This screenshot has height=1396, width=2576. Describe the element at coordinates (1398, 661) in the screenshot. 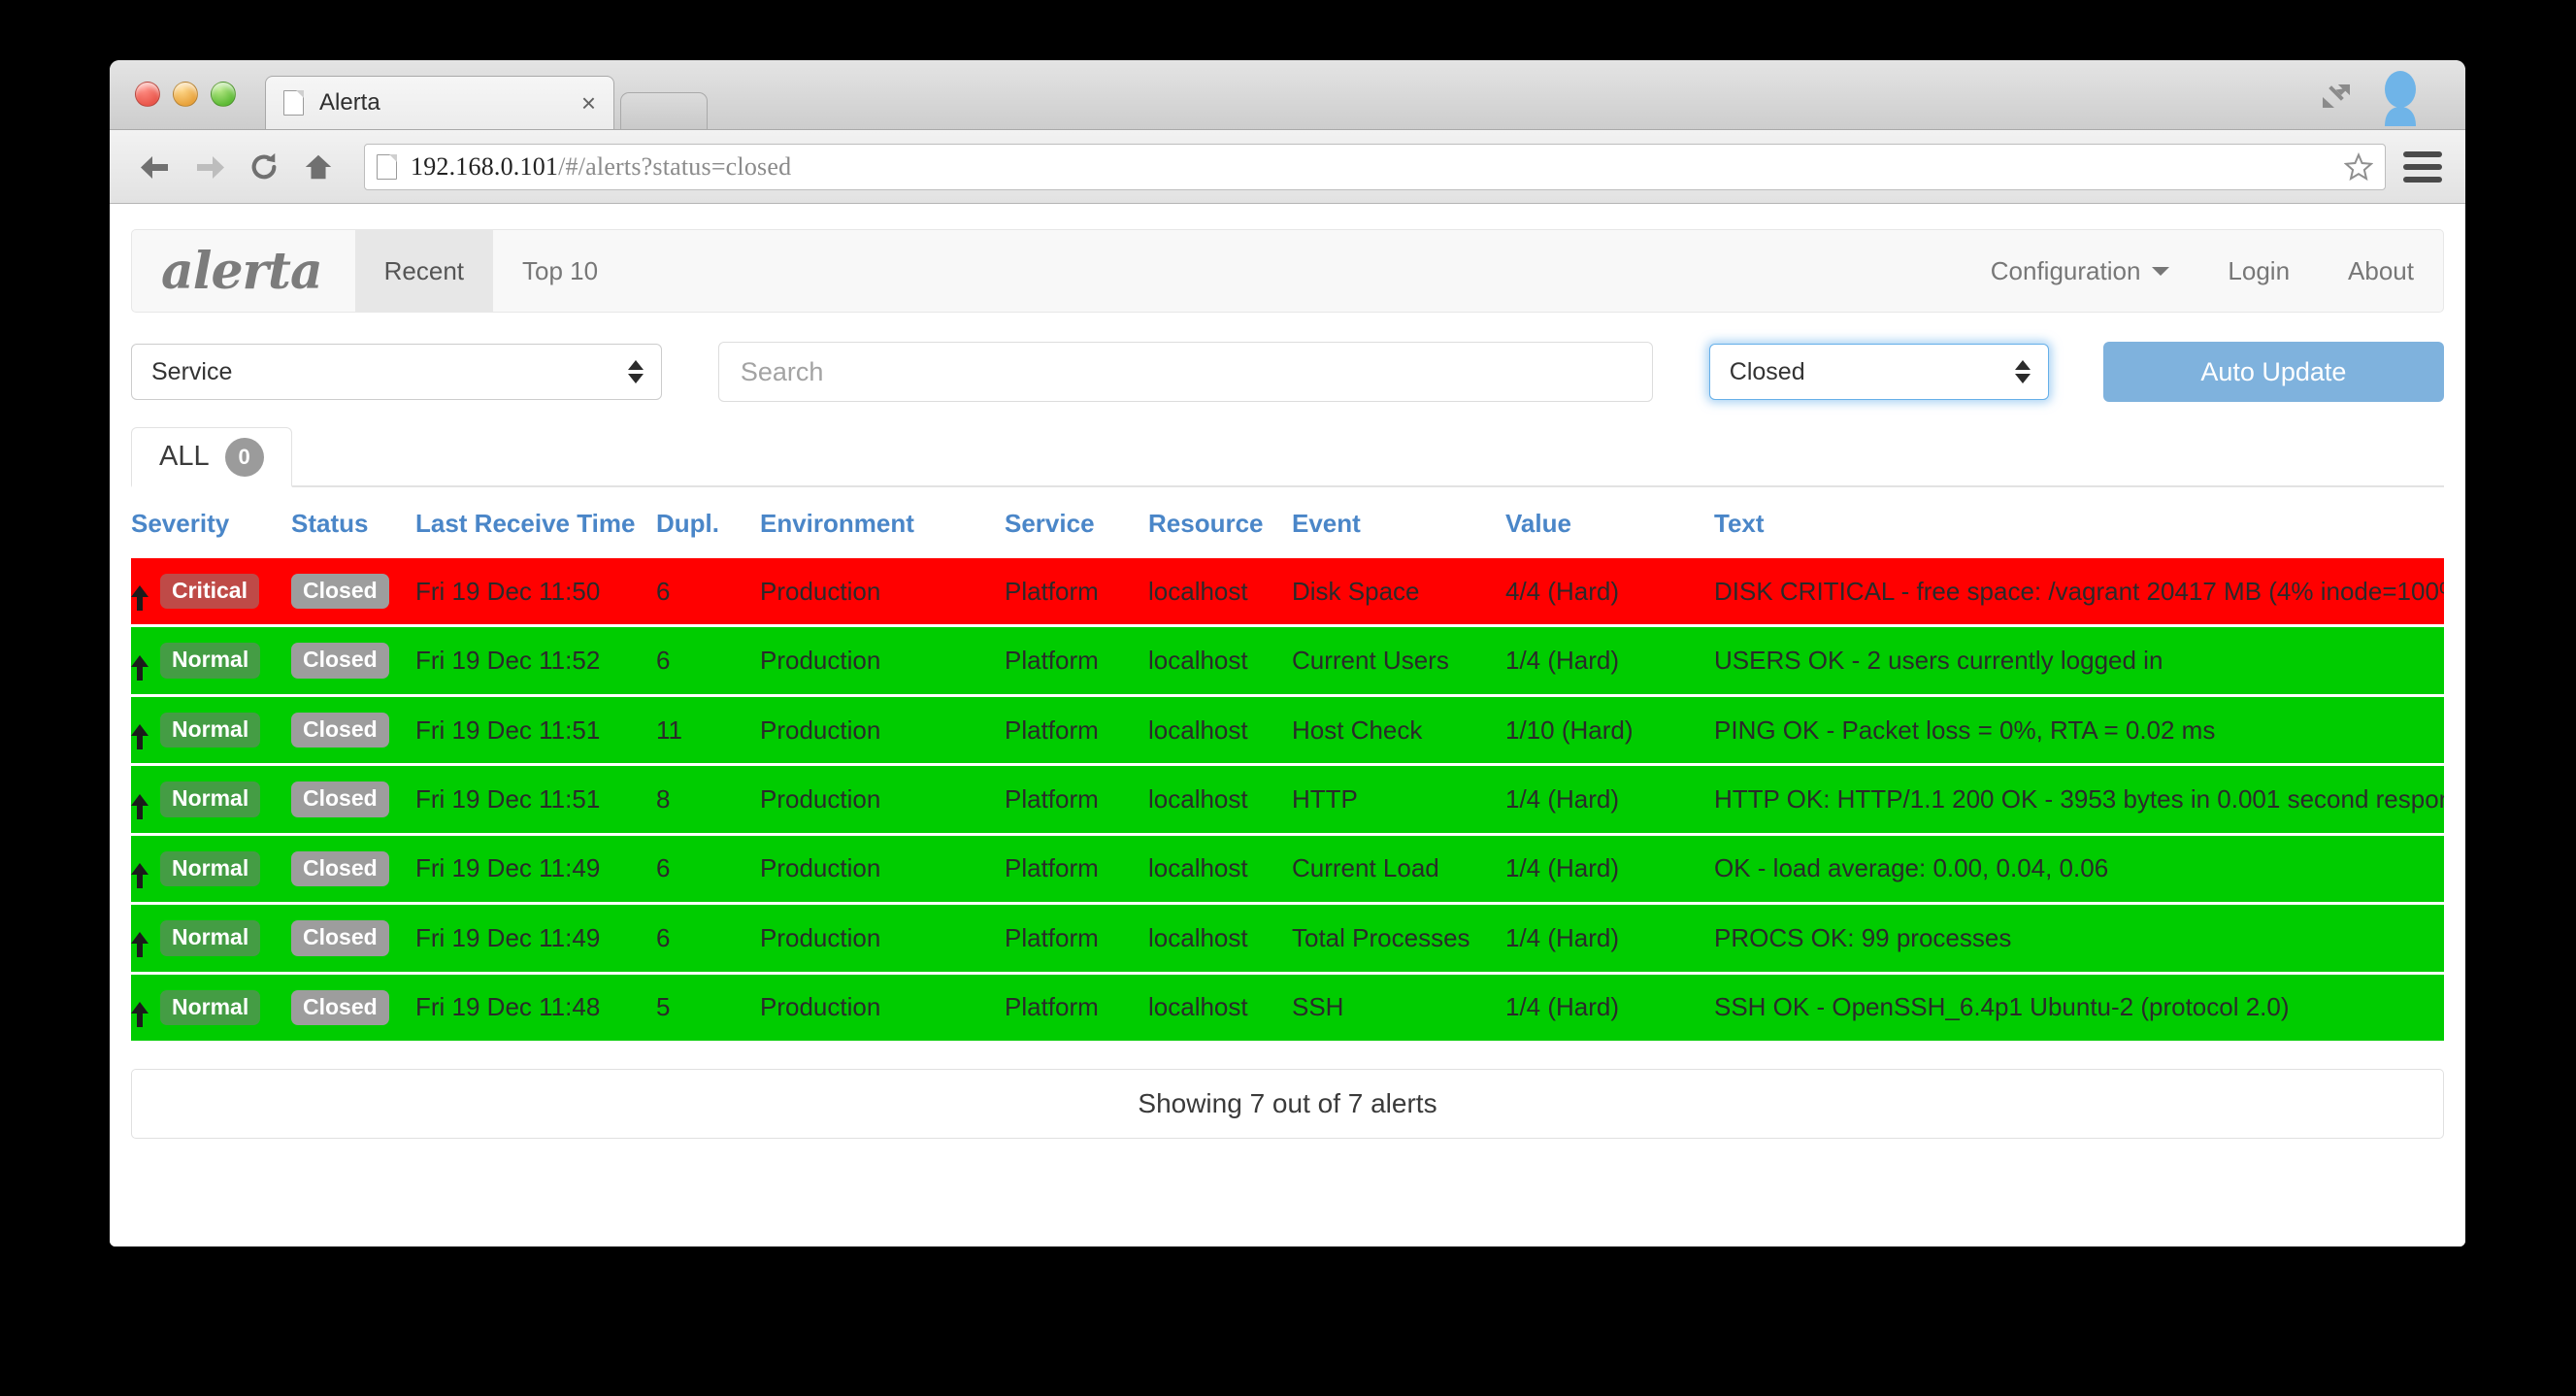

I see `cell-event: Current Users` at that location.